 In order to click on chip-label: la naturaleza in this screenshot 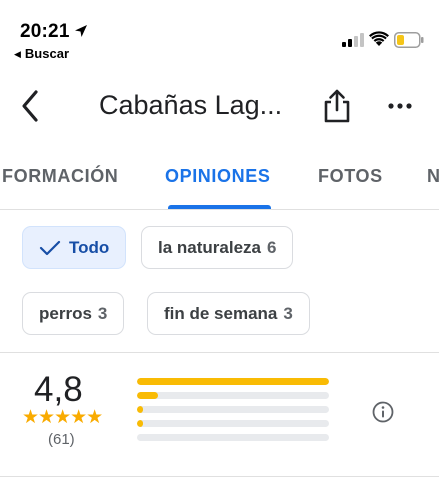, I will do `click(209, 247)`.